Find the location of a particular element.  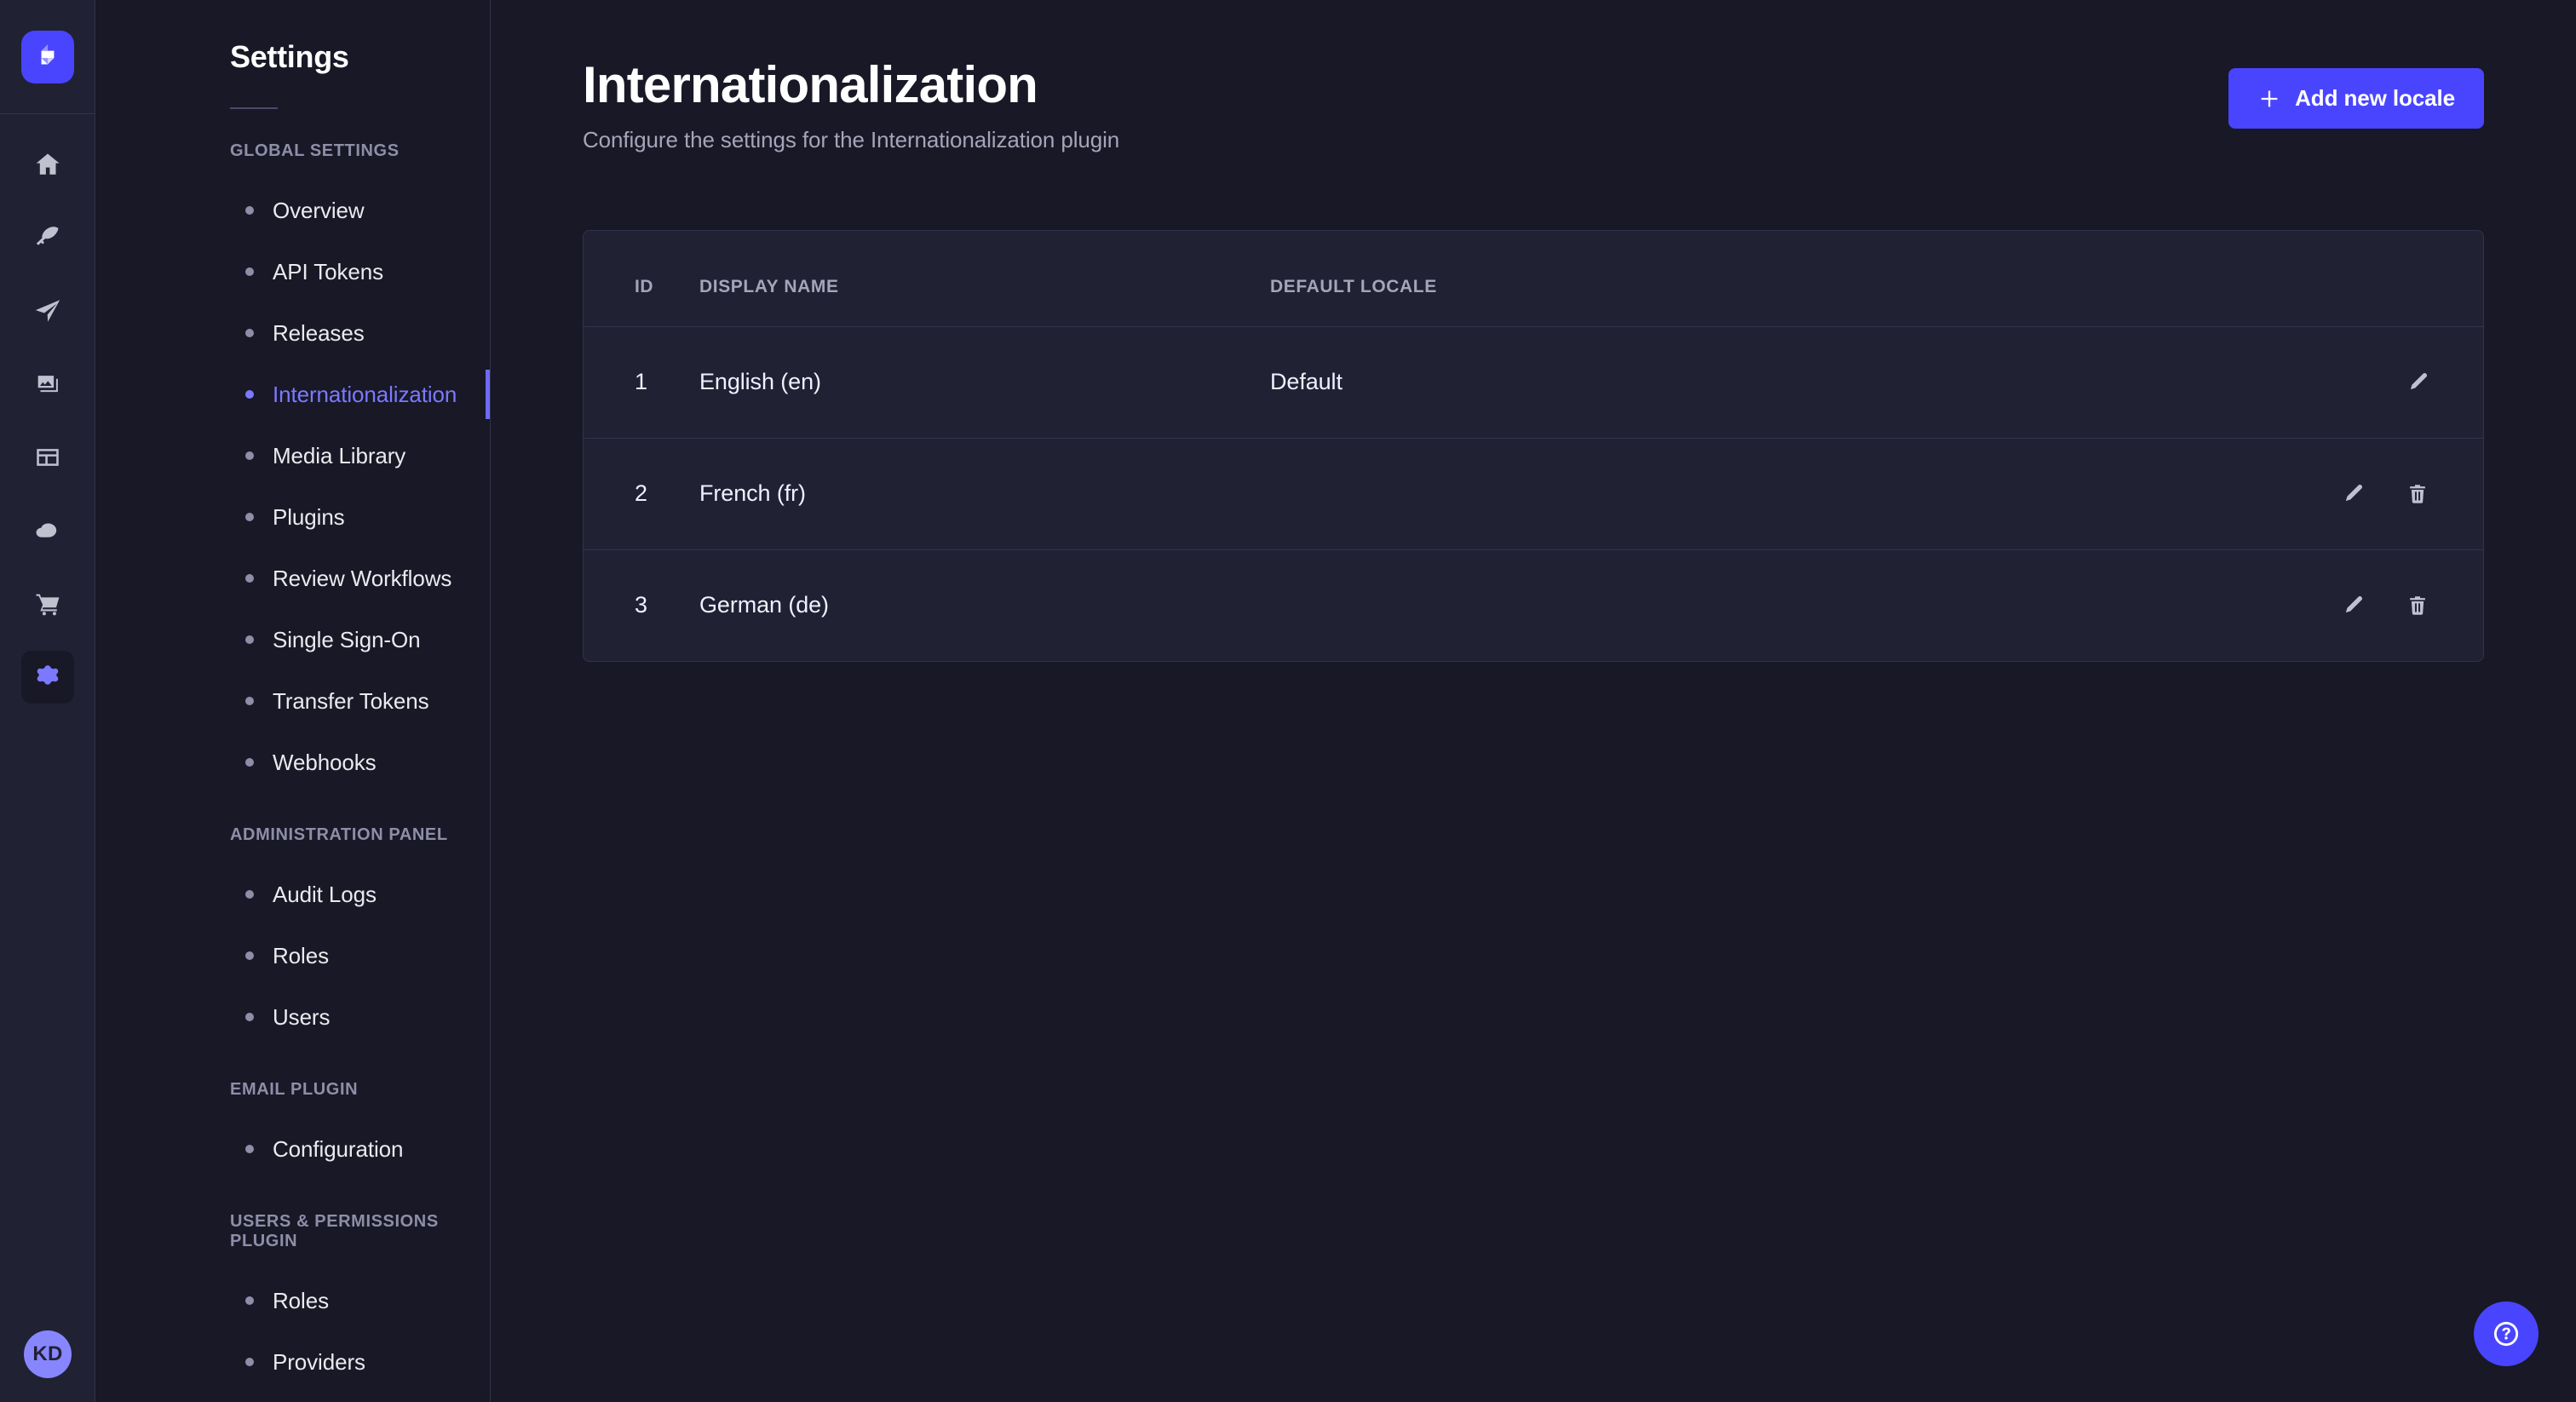

sidebar-item-label: Plugins is located at coordinates (309, 516).